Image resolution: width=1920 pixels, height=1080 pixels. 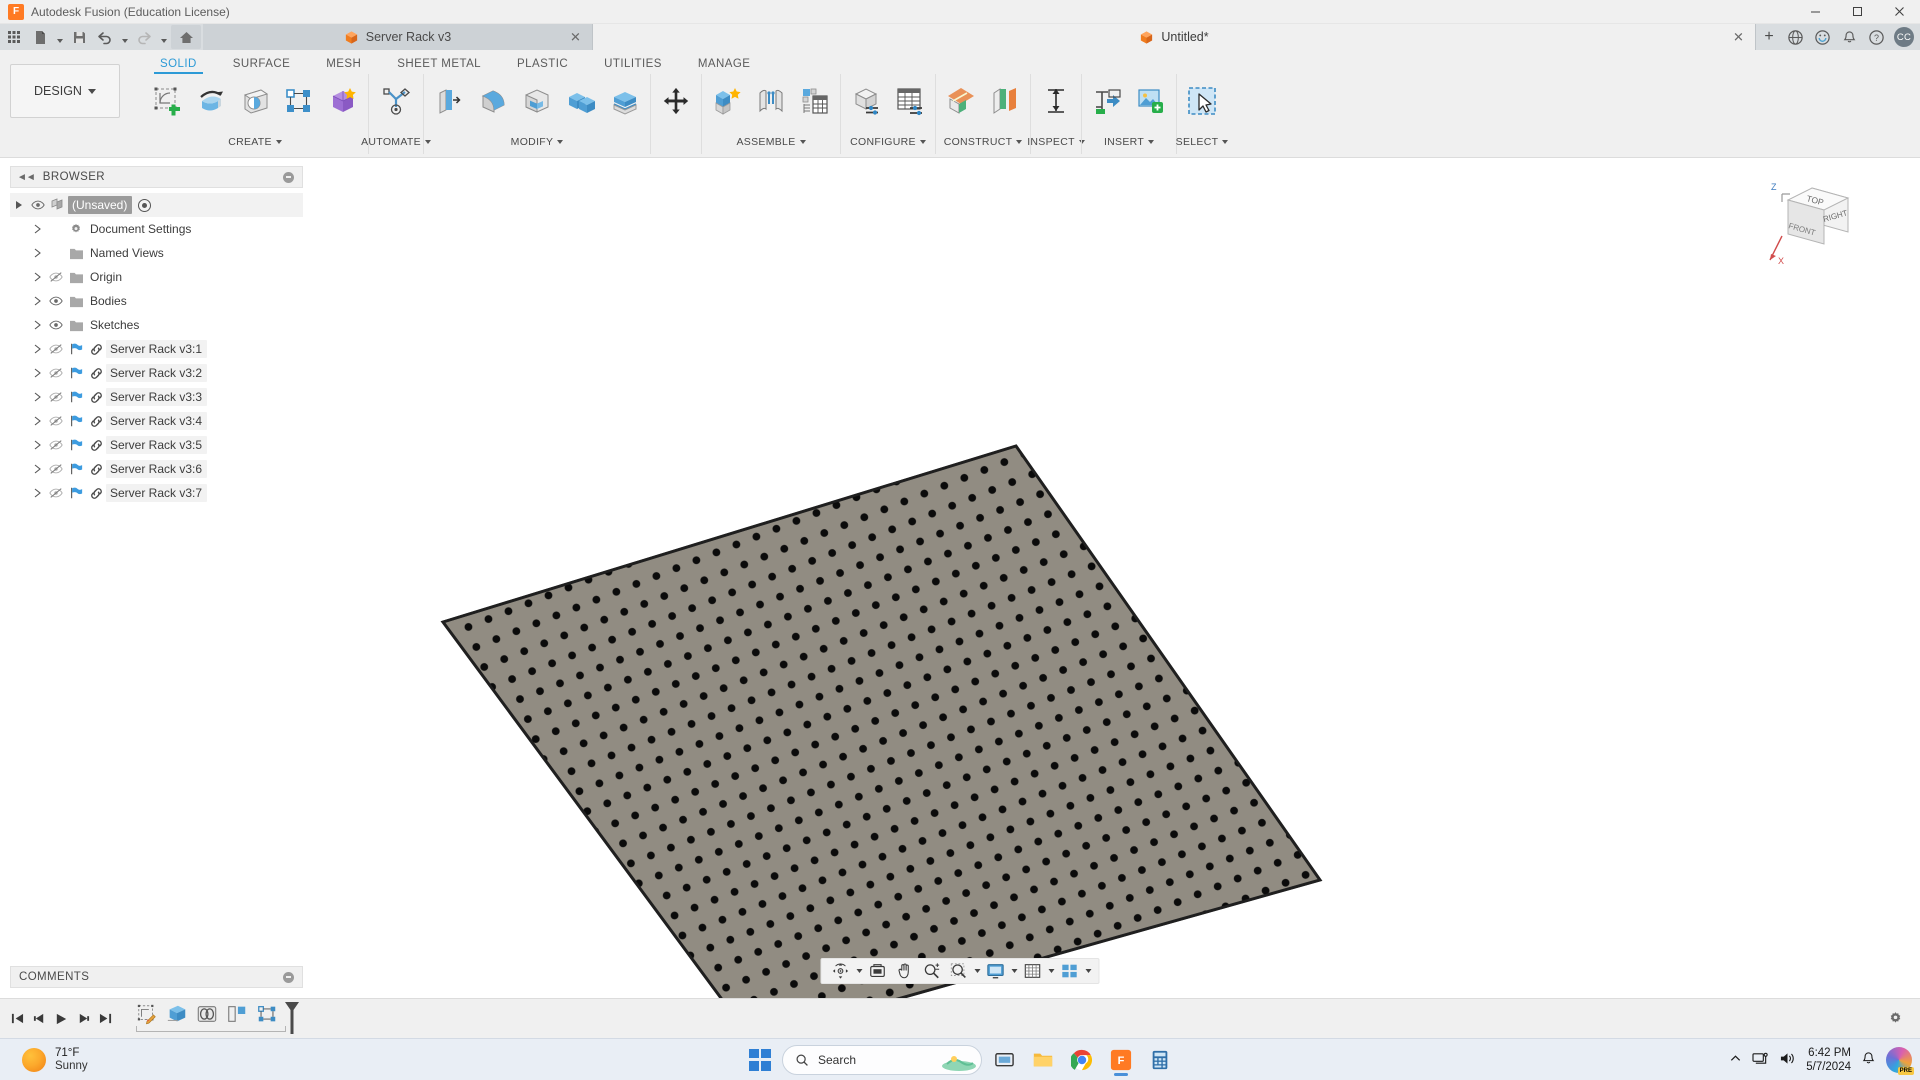 What do you see at coordinates (1014, 971) in the screenshot?
I see `display-settings-caret` at bounding box center [1014, 971].